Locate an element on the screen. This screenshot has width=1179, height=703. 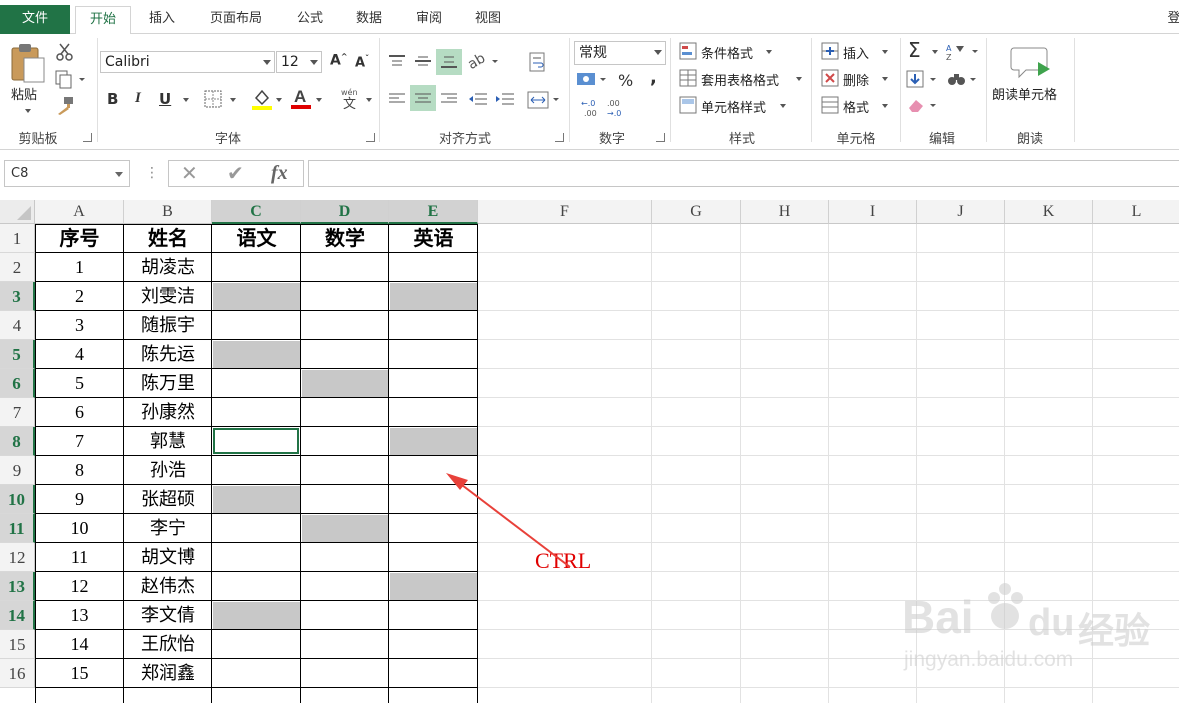
more-icon: ⋮ is located at coordinates (152, 173).